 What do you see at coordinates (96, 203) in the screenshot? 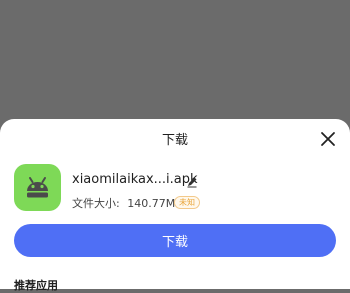
I see `file-size-label: 文件大小:` at bounding box center [96, 203].